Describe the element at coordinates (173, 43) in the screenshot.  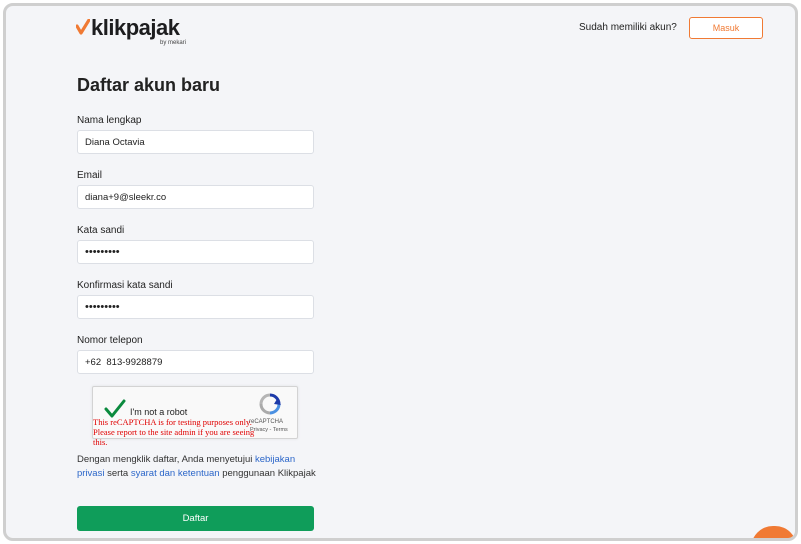
I see `logo-subtitle: by mekari` at that location.